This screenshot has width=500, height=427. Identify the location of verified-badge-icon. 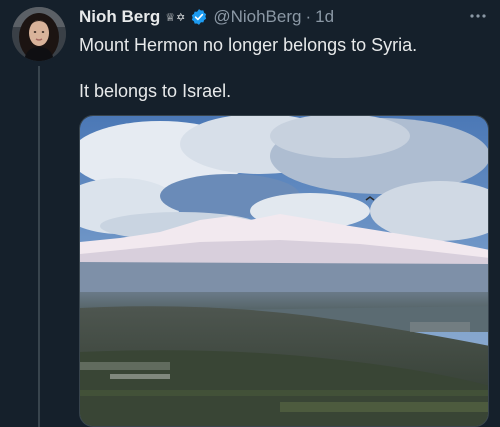
(199, 17).